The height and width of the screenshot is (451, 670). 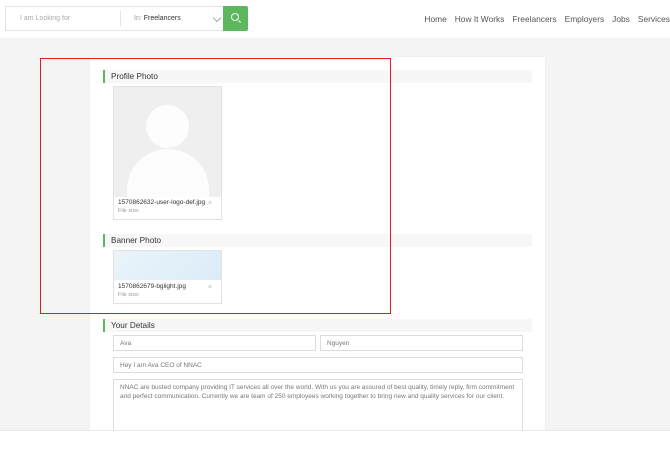 What do you see at coordinates (120, 18) in the screenshot?
I see `search-divider` at bounding box center [120, 18].